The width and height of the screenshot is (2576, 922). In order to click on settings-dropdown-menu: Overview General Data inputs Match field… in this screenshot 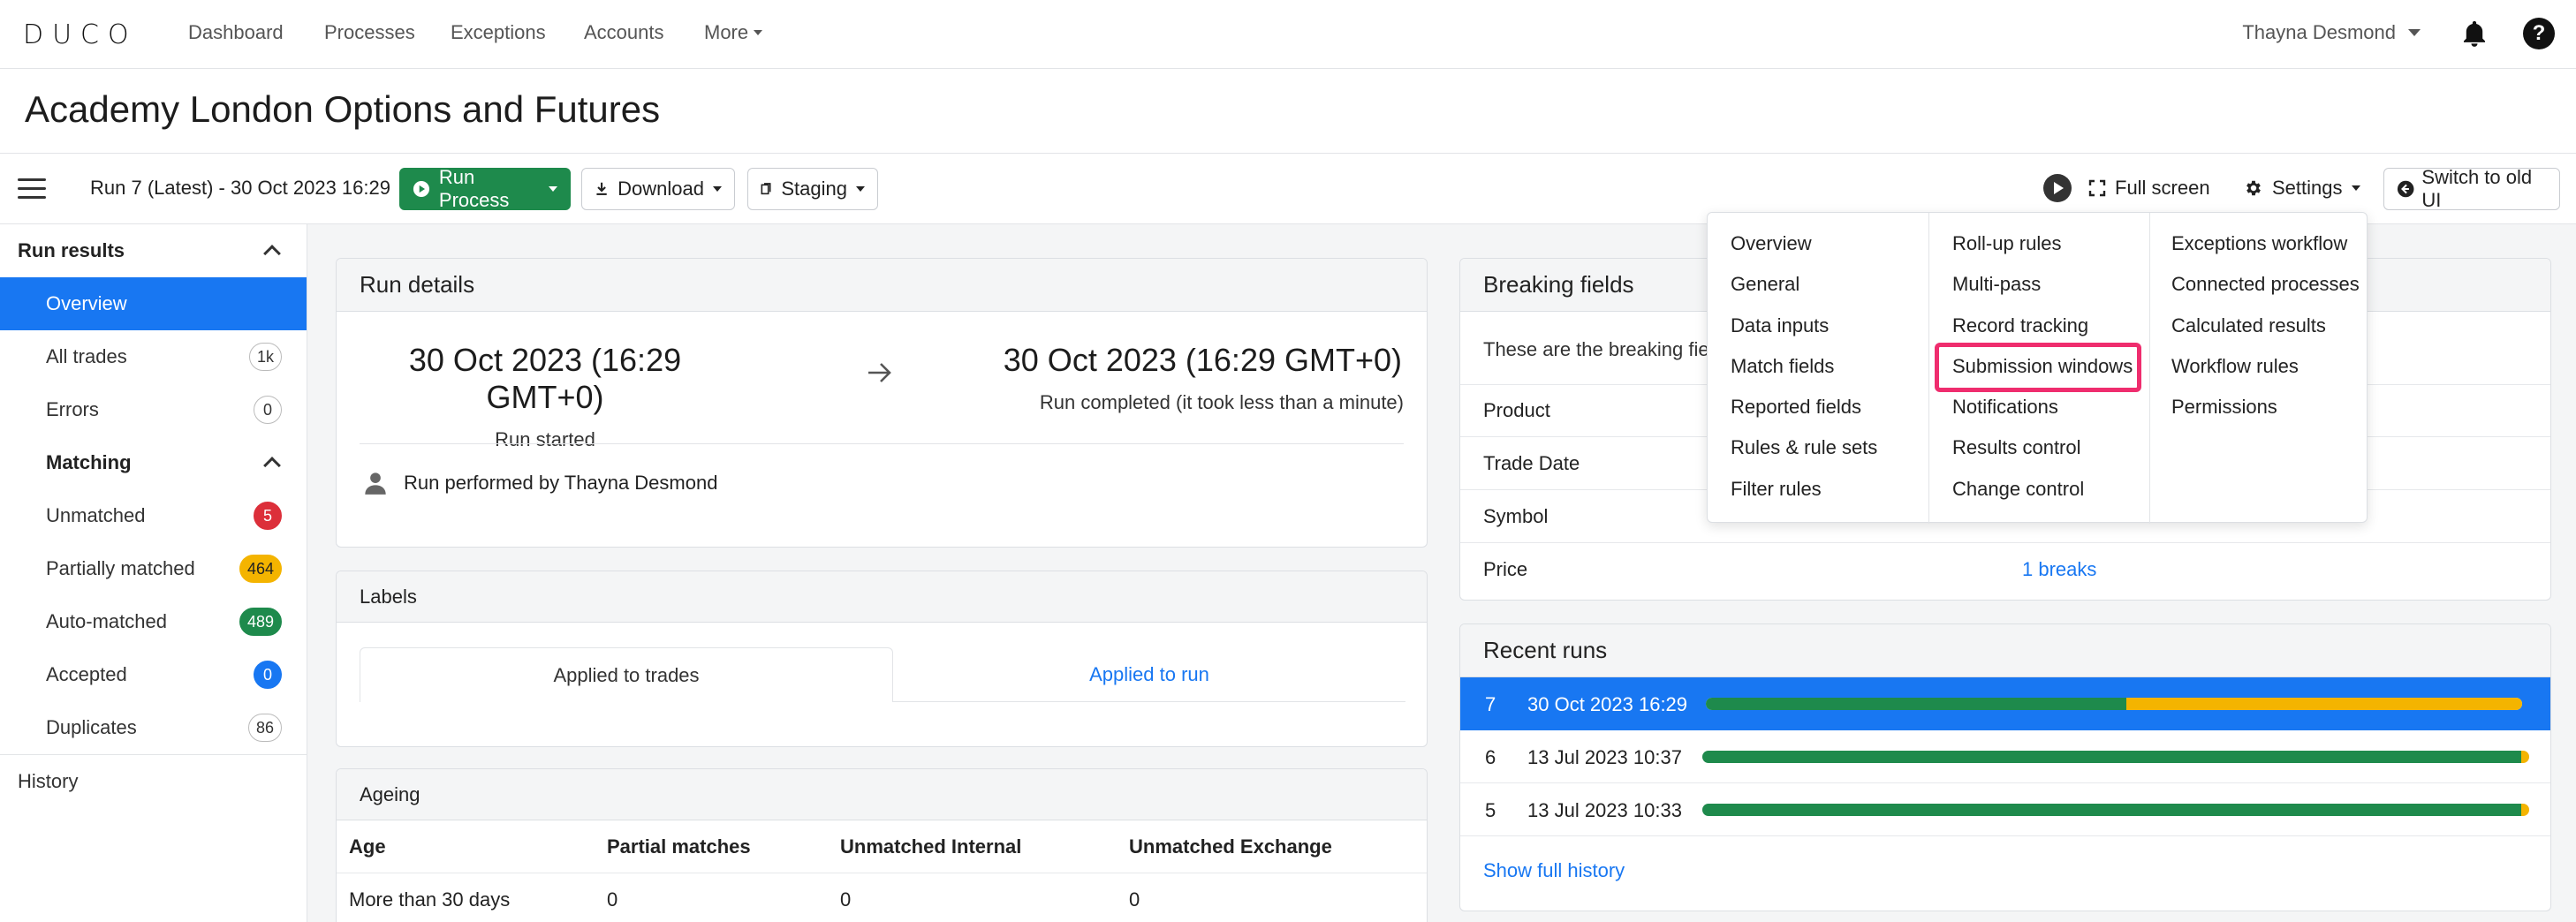, I will do `click(2038, 368)`.